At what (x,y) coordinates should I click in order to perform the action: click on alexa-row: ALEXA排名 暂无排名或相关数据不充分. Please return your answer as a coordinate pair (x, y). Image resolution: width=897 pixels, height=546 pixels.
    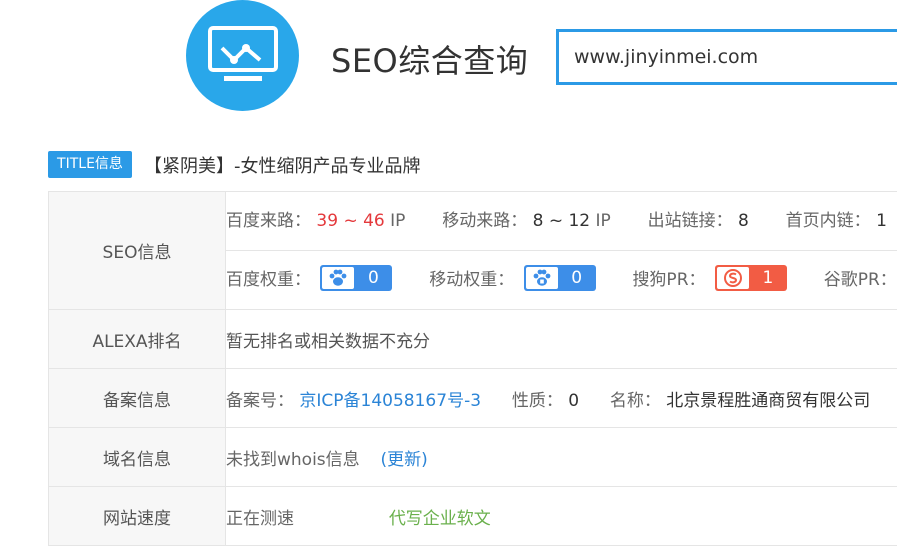
    Looking at the image, I should click on (473, 339).